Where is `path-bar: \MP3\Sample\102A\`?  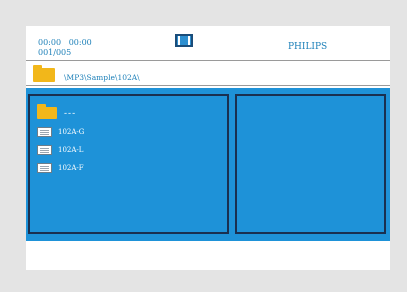
path-bar: \MP3\Sample\102A\ is located at coordinates (208, 73).